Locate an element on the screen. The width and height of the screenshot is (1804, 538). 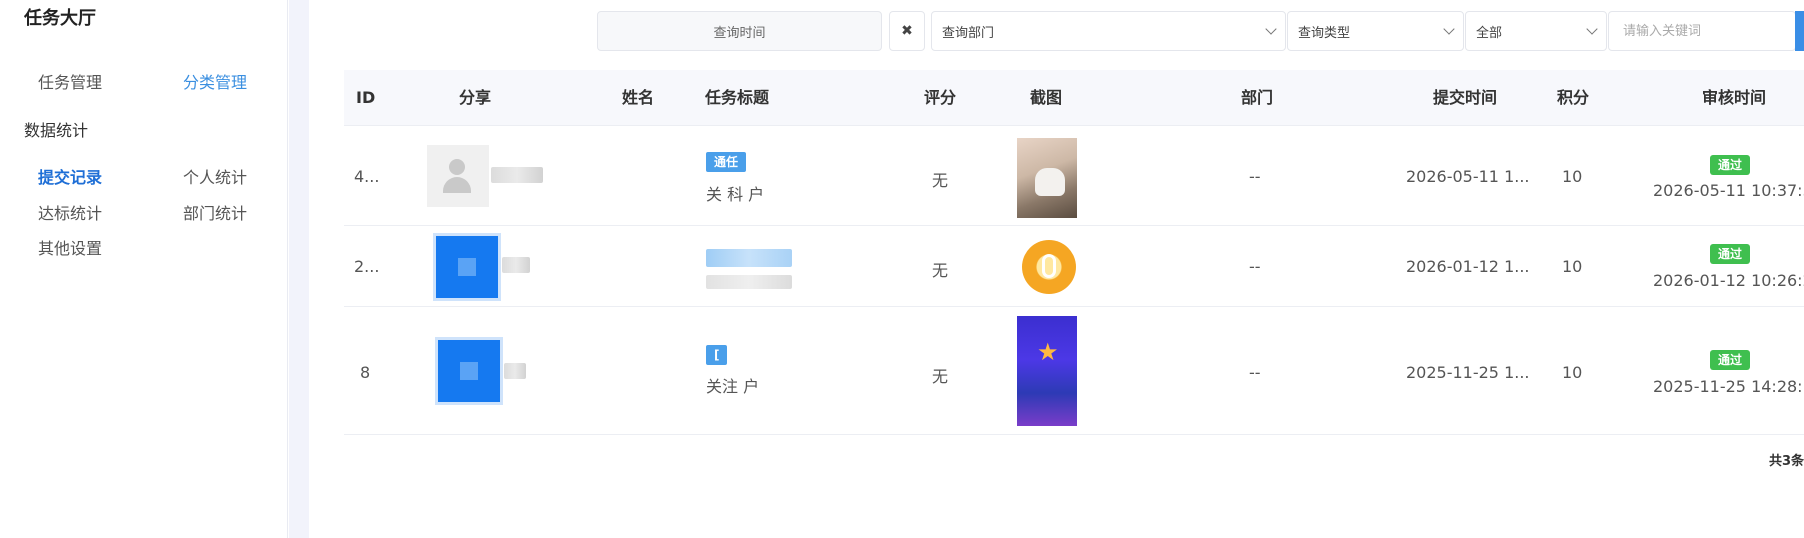
header-review-time: 审核时间 is located at coordinates (1734, 97).